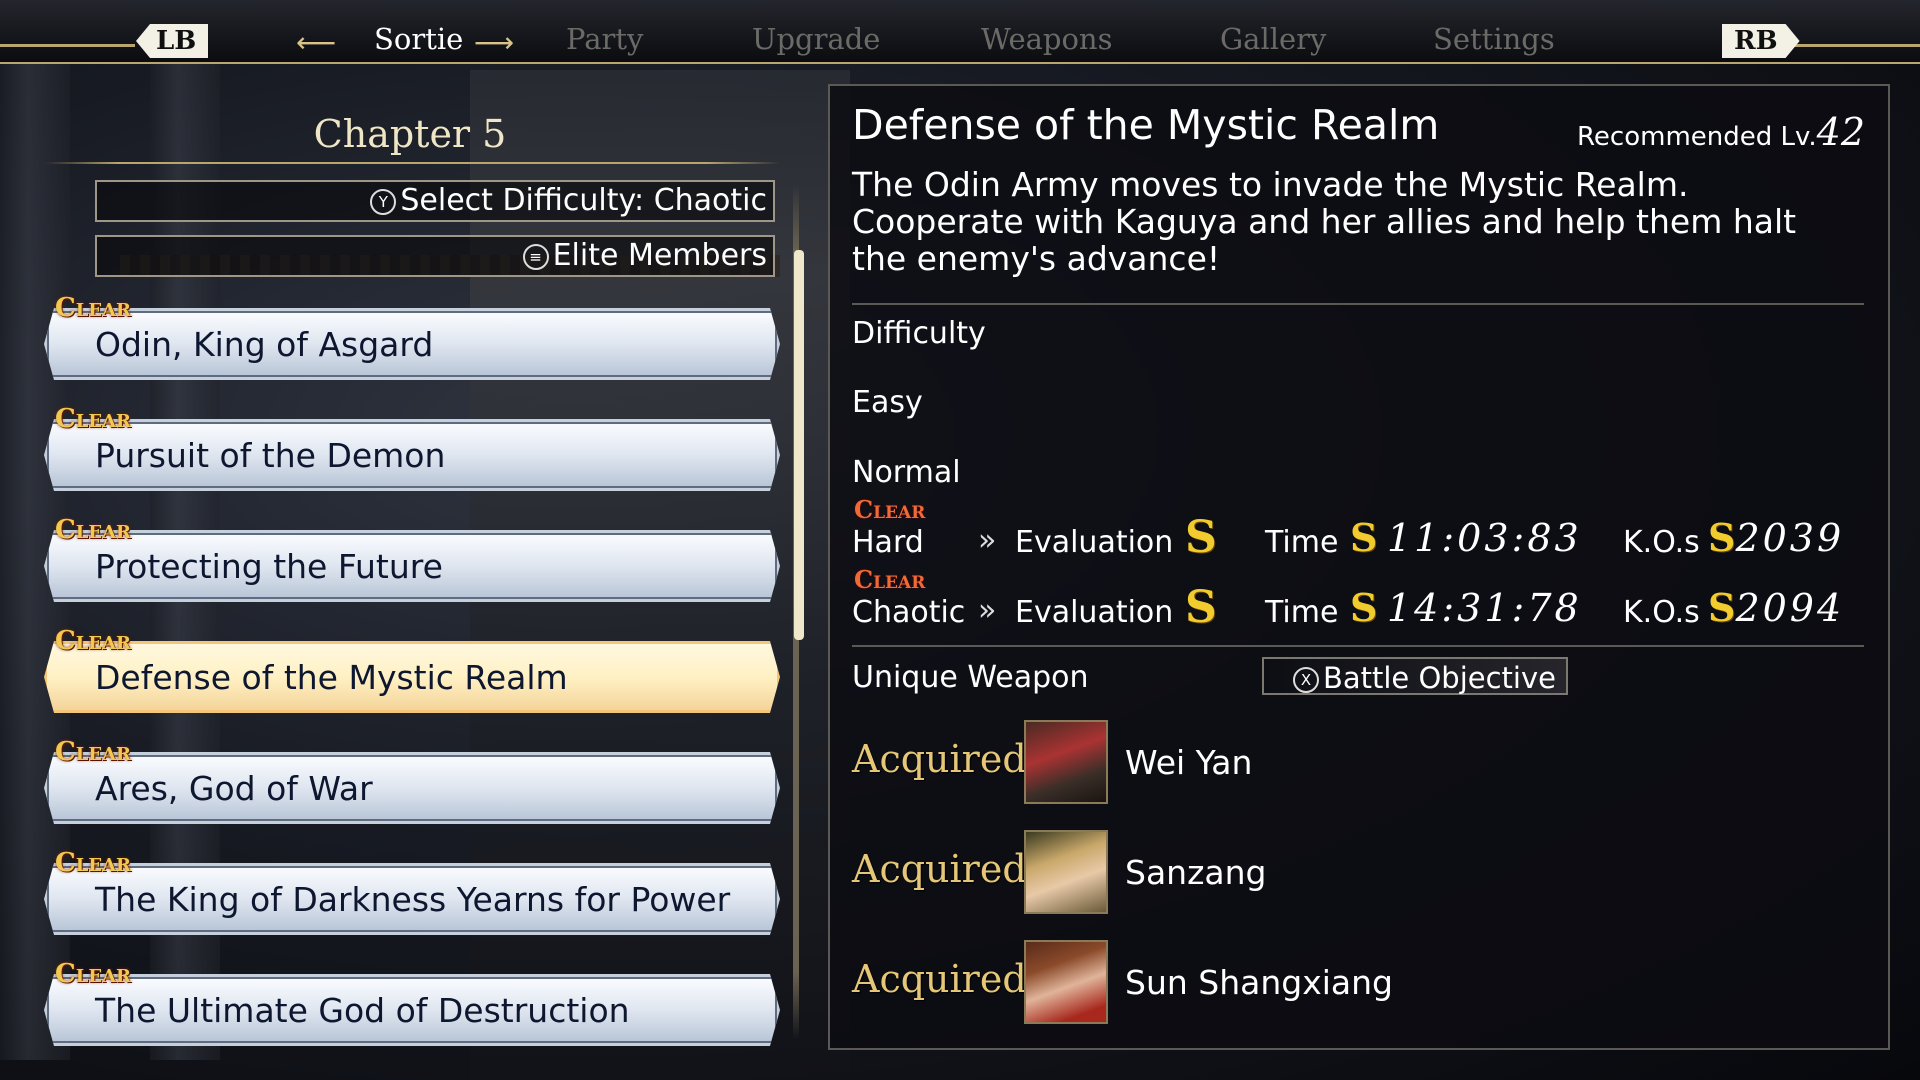  I want to click on mission-item: Pursuit of the Demon, so click(412, 455).